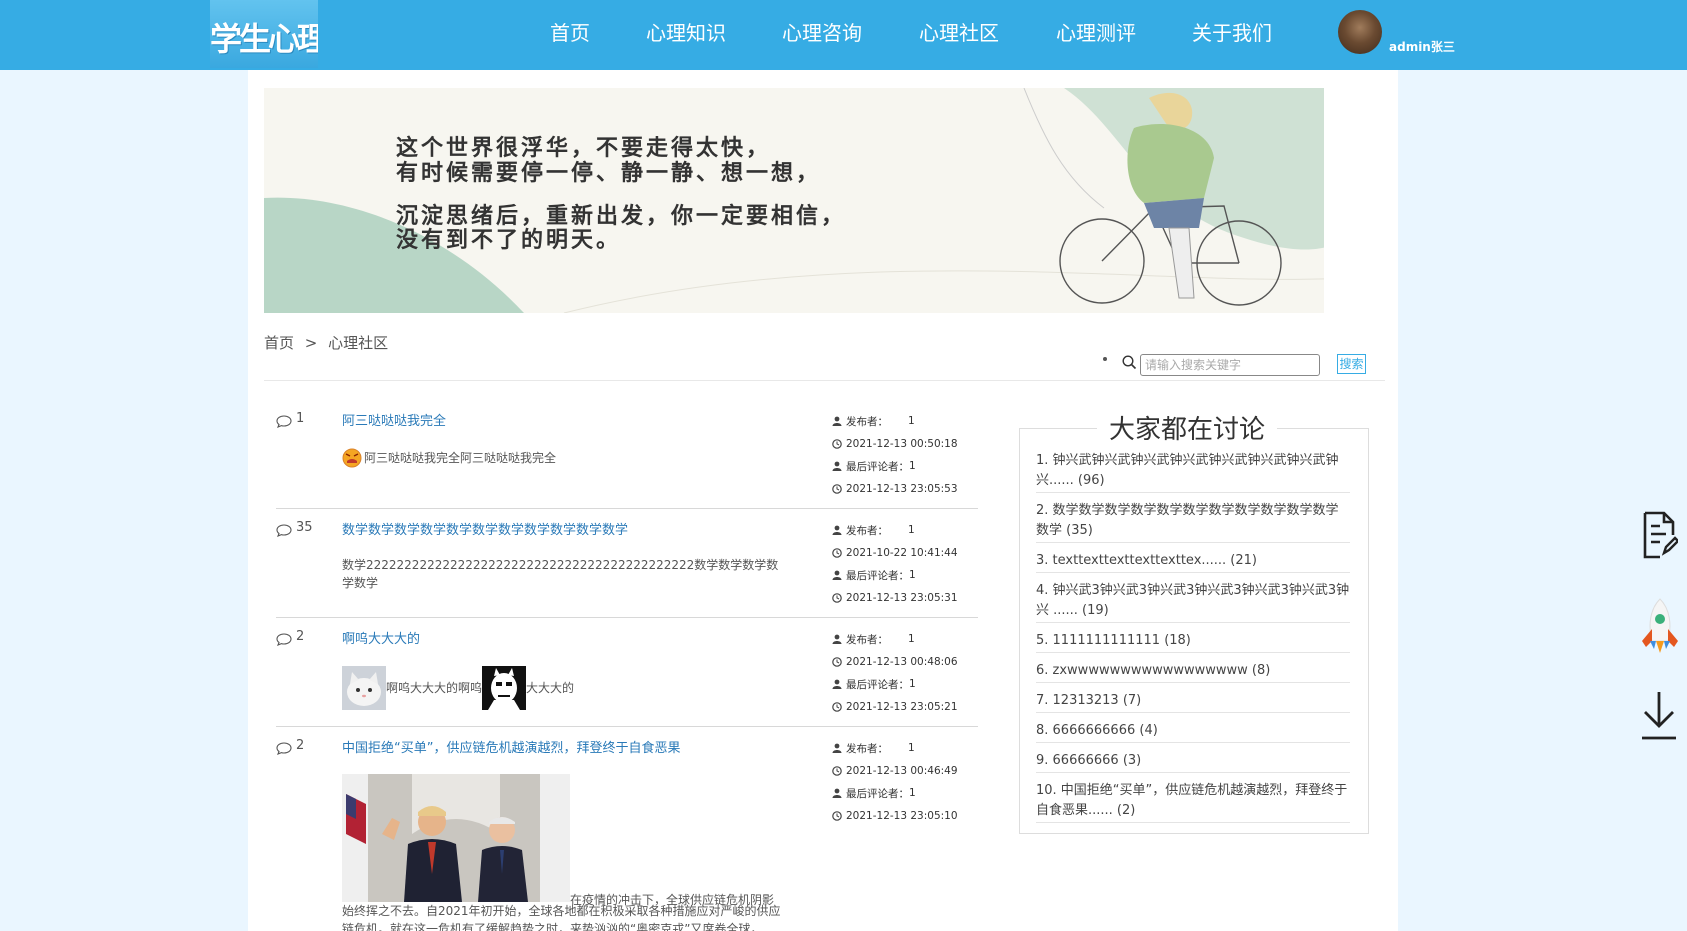  I want to click on rocket-icon, so click(1660, 627).